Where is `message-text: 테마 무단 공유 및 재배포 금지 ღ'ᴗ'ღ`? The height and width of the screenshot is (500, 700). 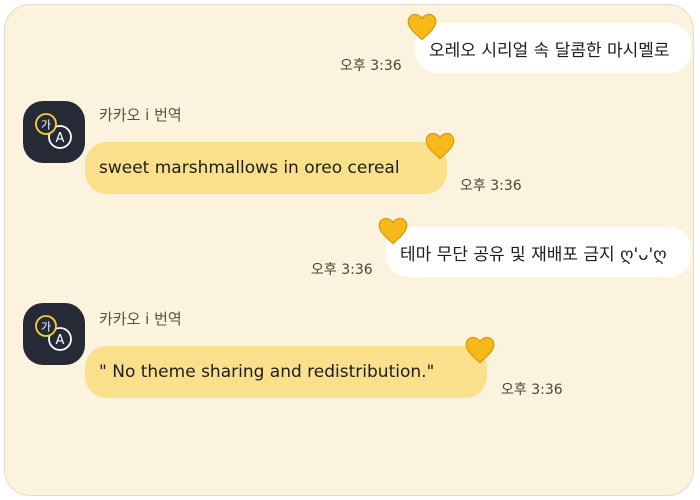 message-text: 테마 무단 공유 및 재배포 금지 ღ'ᴗ'ღ is located at coordinates (533, 254).